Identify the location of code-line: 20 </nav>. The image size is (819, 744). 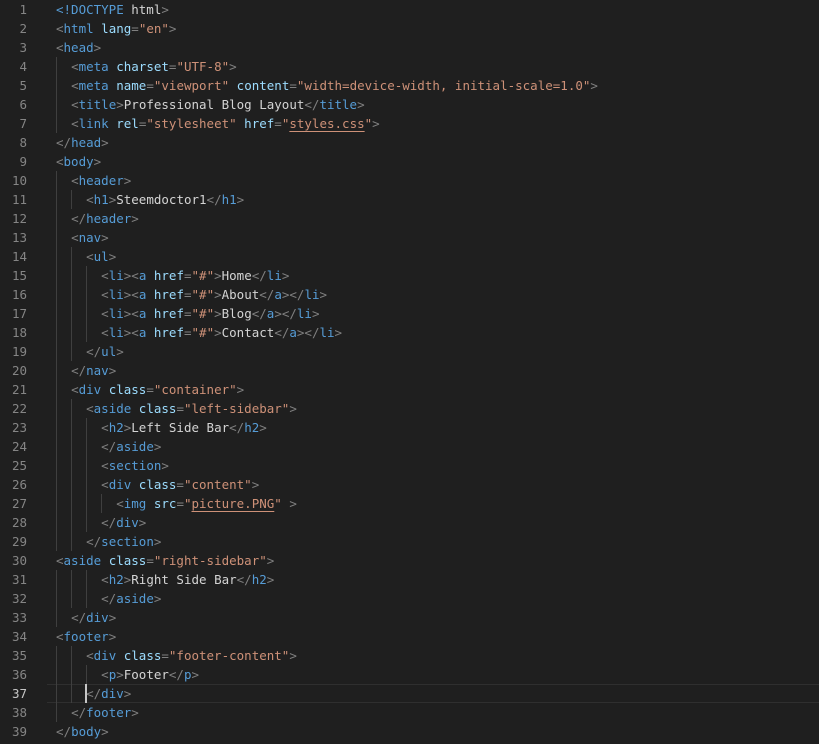
(409, 370).